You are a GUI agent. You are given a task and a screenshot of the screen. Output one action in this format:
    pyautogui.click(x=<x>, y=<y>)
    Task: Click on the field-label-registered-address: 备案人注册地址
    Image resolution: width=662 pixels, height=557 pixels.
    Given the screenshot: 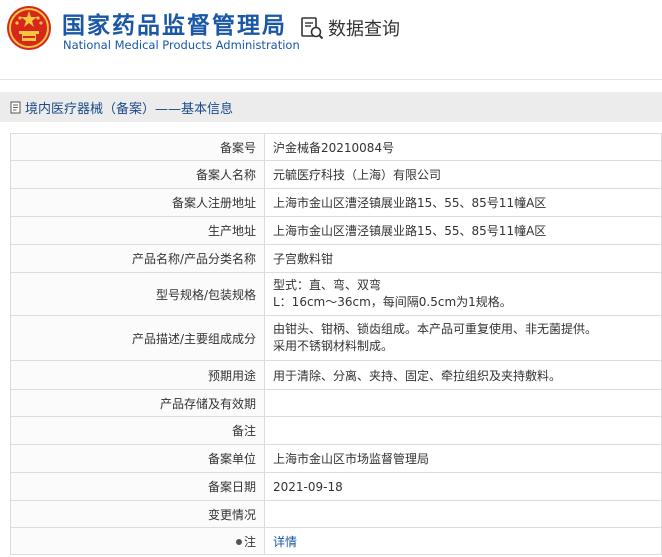 What is the action you would take?
    pyautogui.click(x=137, y=202)
    